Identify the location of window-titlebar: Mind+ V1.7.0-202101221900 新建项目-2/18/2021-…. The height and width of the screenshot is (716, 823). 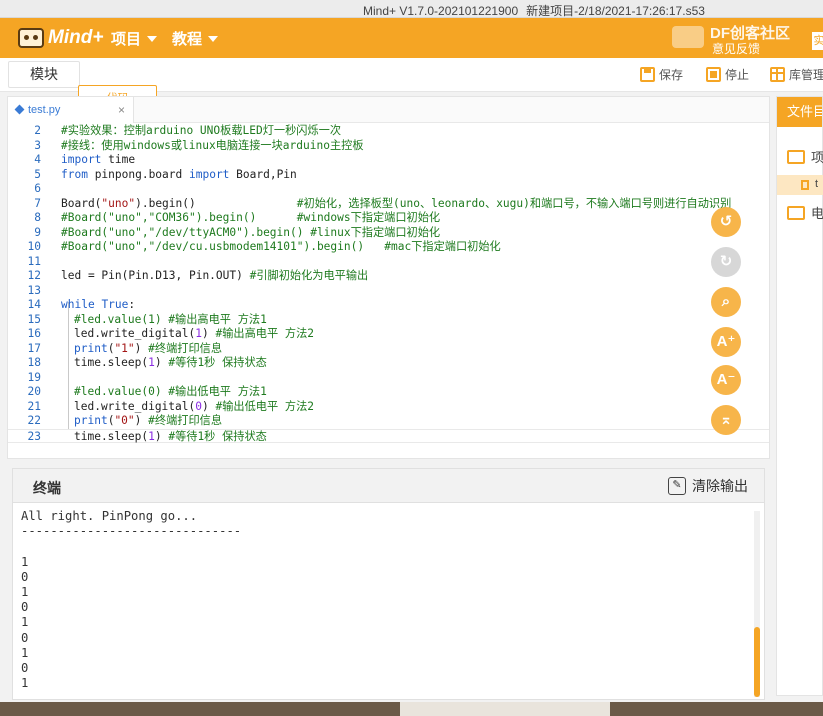
(411, 9).